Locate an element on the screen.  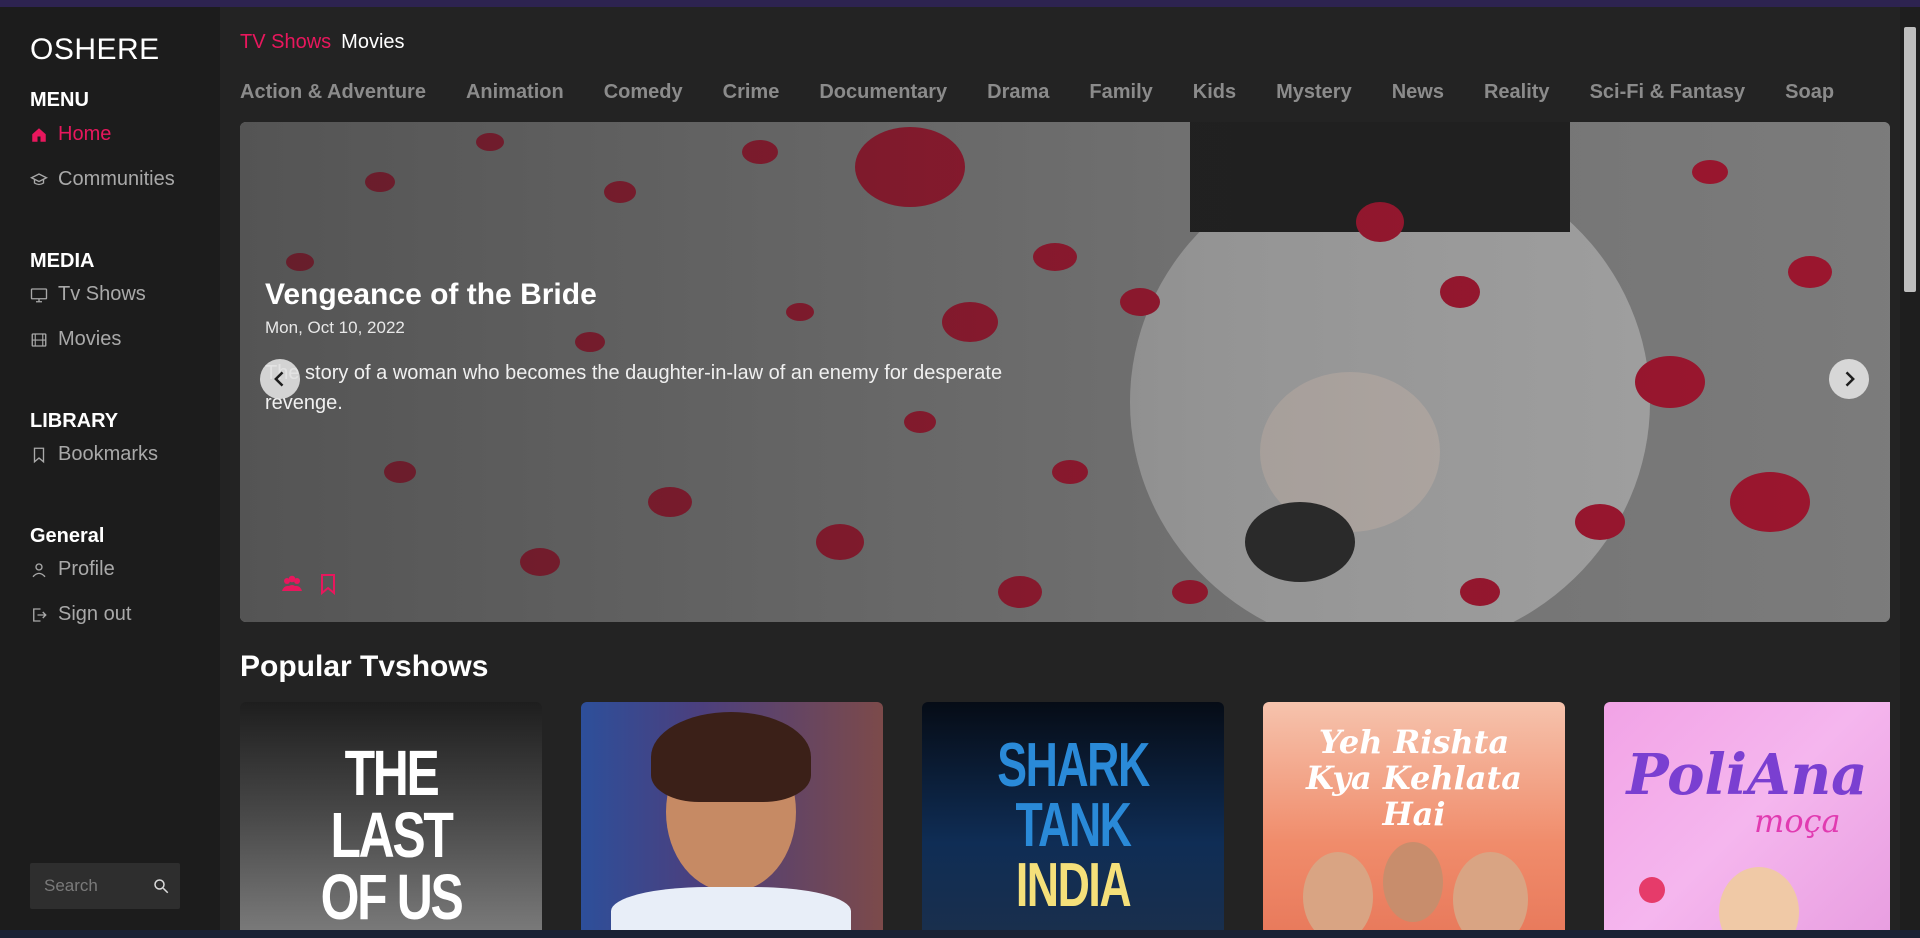
sidebar-item-label: Tv Shows is located at coordinates (102, 294).